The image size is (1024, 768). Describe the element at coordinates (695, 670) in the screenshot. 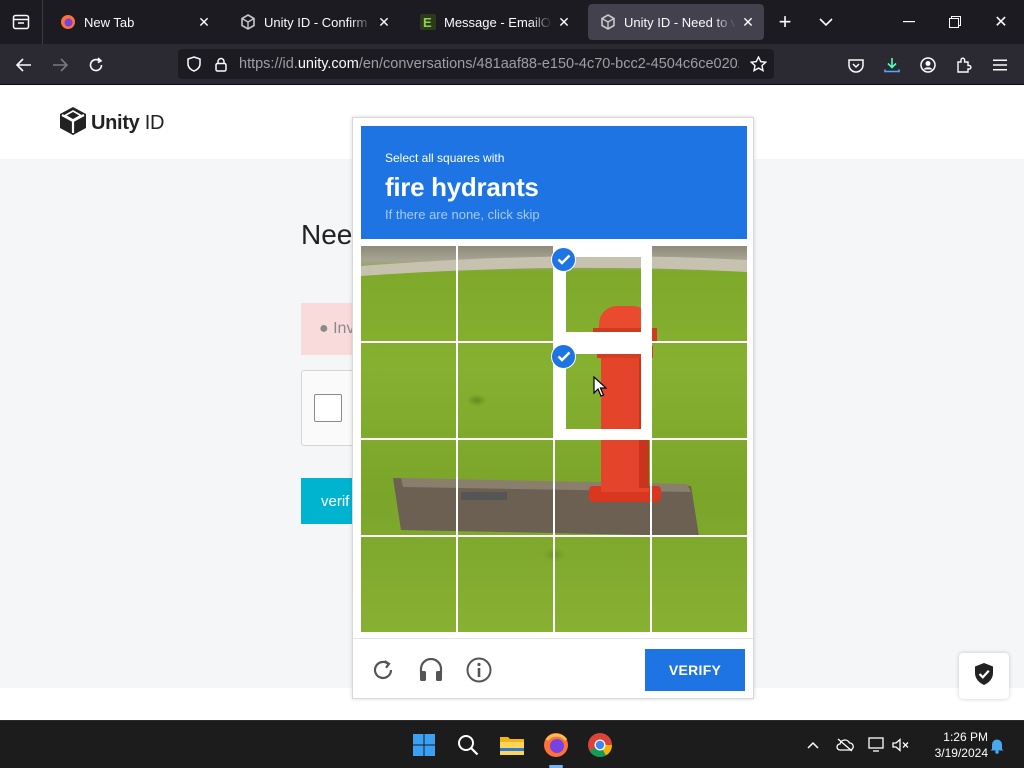

I see `captcha-verify-button: VERIFY` at that location.